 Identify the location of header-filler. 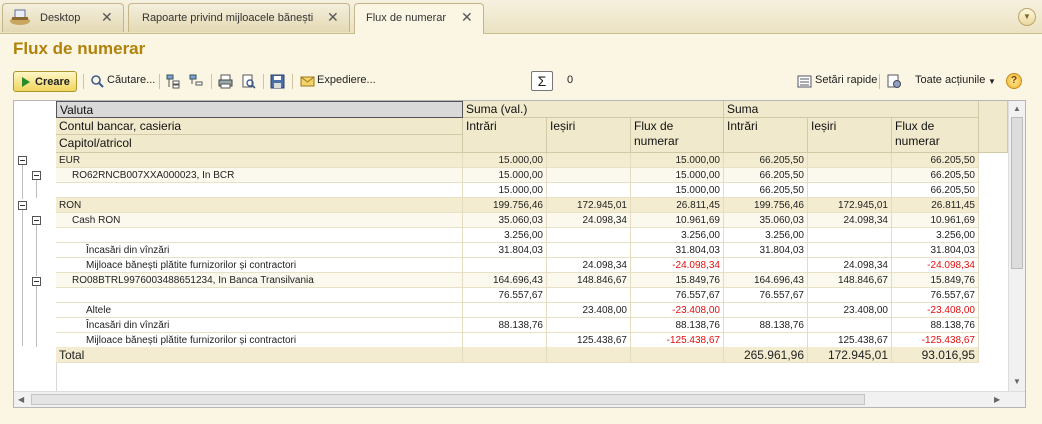
(993, 127).